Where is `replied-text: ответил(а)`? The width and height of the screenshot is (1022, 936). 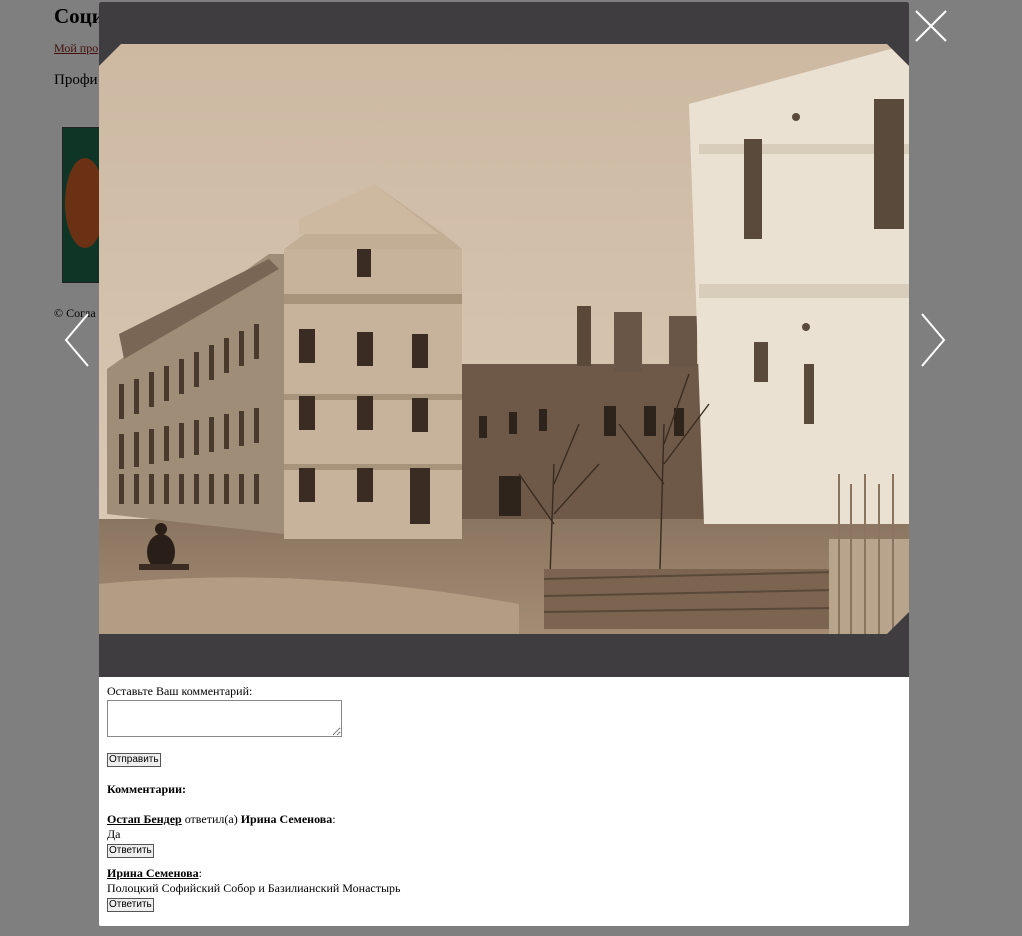
replied-text: ответил(а) is located at coordinates (211, 819).